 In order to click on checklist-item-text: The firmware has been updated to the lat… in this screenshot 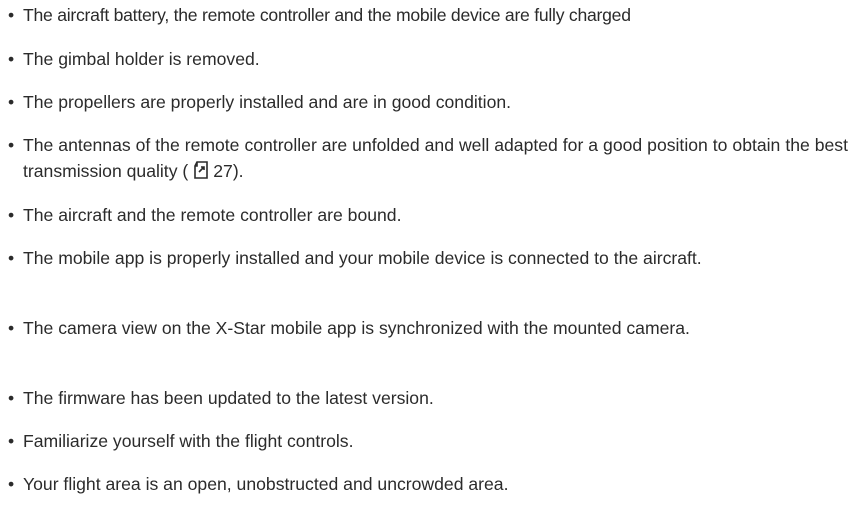, I will do `click(228, 398)`.